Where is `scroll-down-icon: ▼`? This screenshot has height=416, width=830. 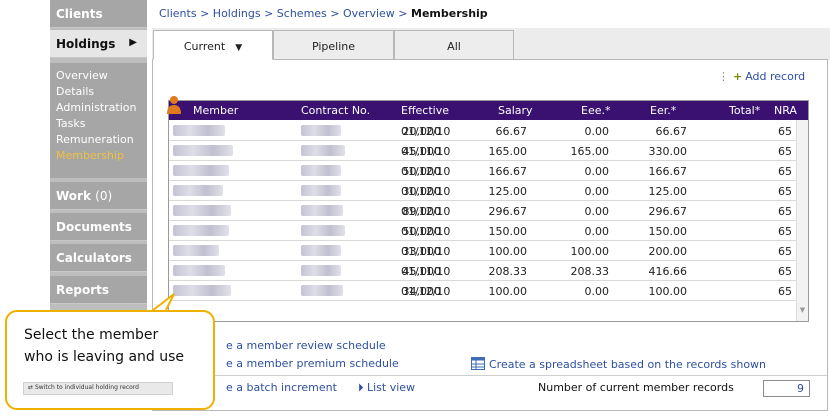 scroll-down-icon: ▼ is located at coordinates (802, 312).